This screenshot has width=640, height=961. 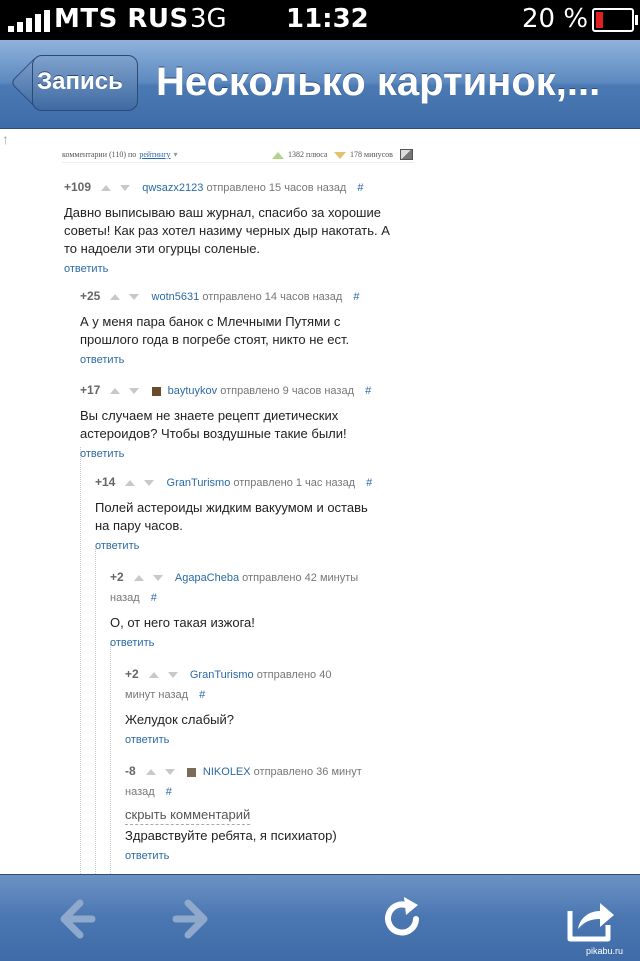 What do you see at coordinates (78, 187) in the screenshot?
I see `comment-score: +109` at bounding box center [78, 187].